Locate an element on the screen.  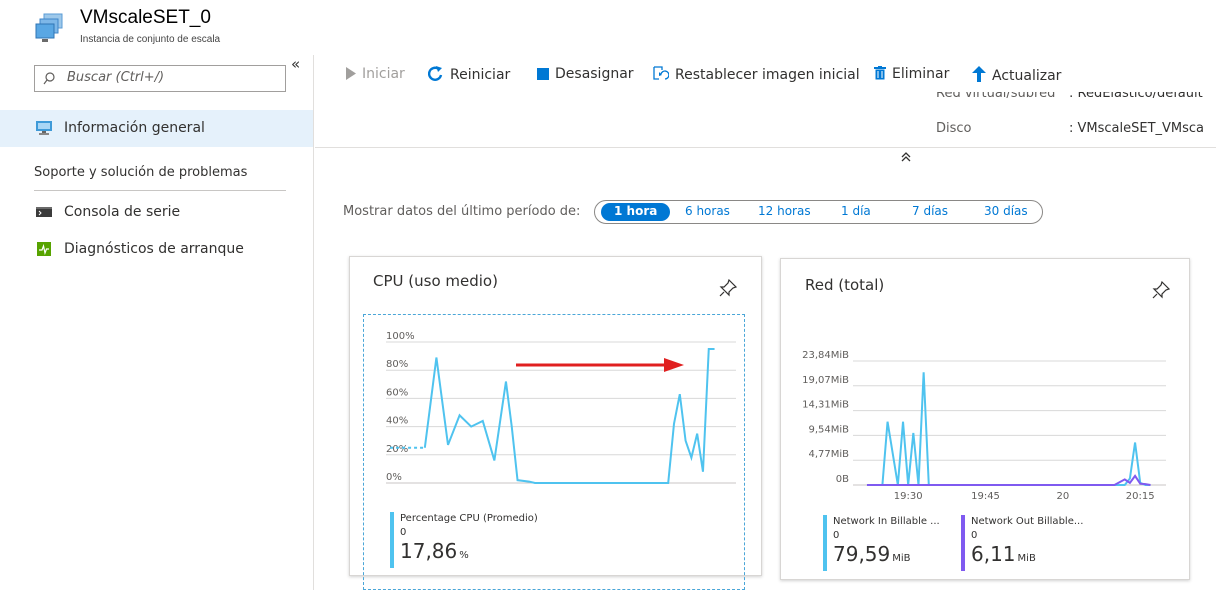
range-option-30d: 30 días is located at coordinates (1006, 211).